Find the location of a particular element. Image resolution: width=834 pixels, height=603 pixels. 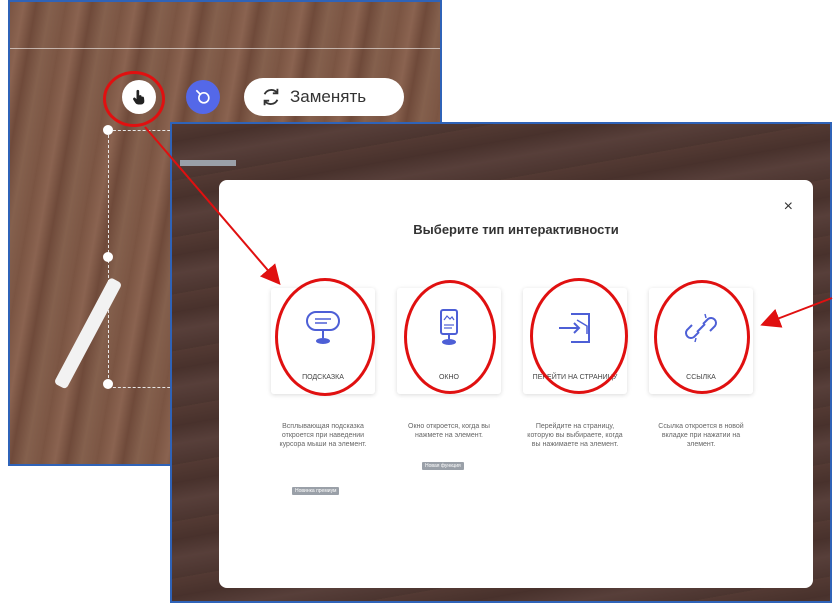

arrow-to-link is located at coordinates (796, 312).